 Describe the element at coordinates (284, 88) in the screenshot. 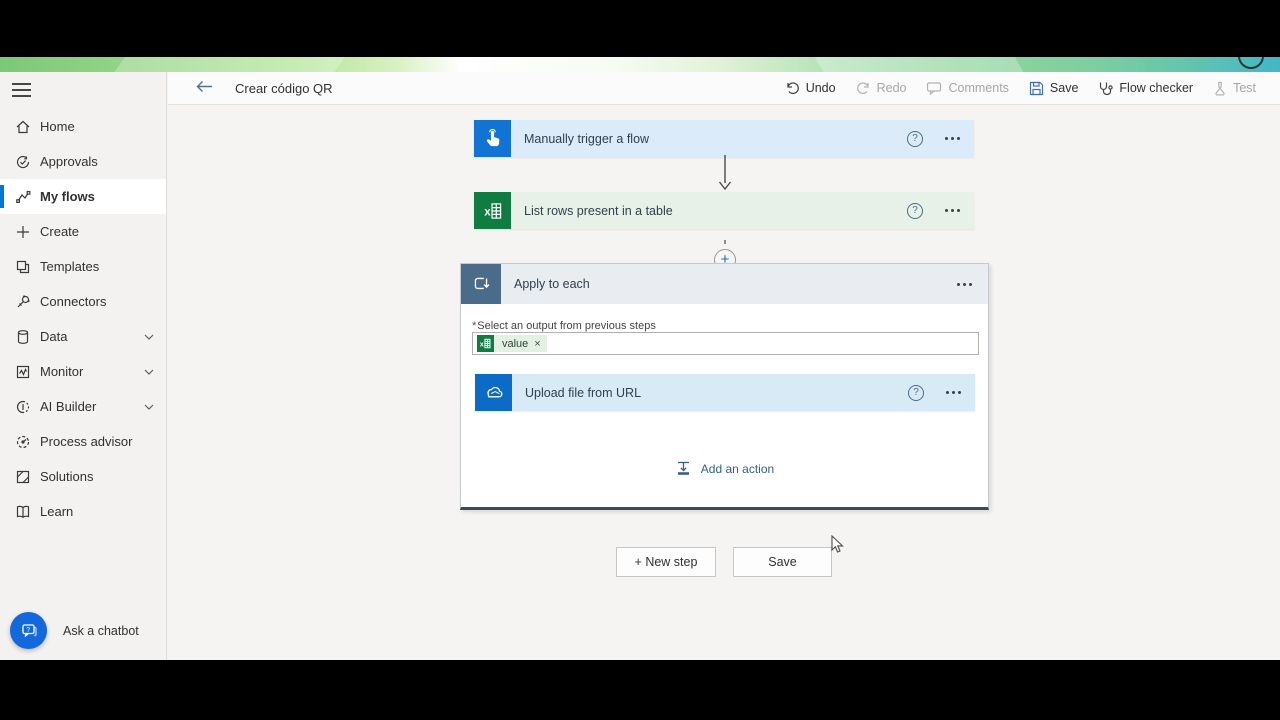

I see `flow-title: Crear código QR` at that location.